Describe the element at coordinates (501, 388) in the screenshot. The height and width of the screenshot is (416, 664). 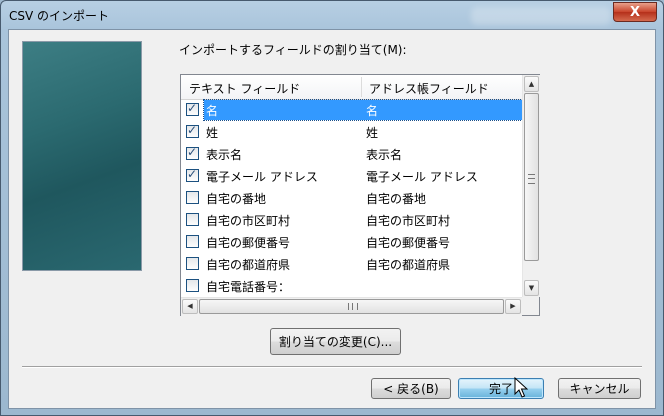
I see `finish-button: 完了` at that location.